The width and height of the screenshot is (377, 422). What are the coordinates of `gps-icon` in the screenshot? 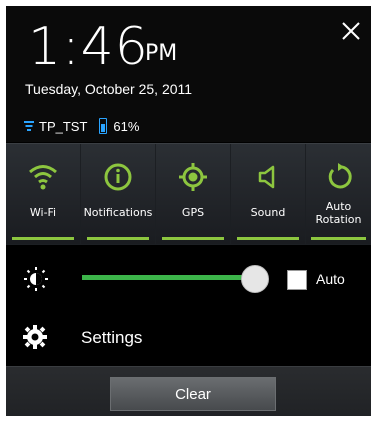 It's located at (193, 177).